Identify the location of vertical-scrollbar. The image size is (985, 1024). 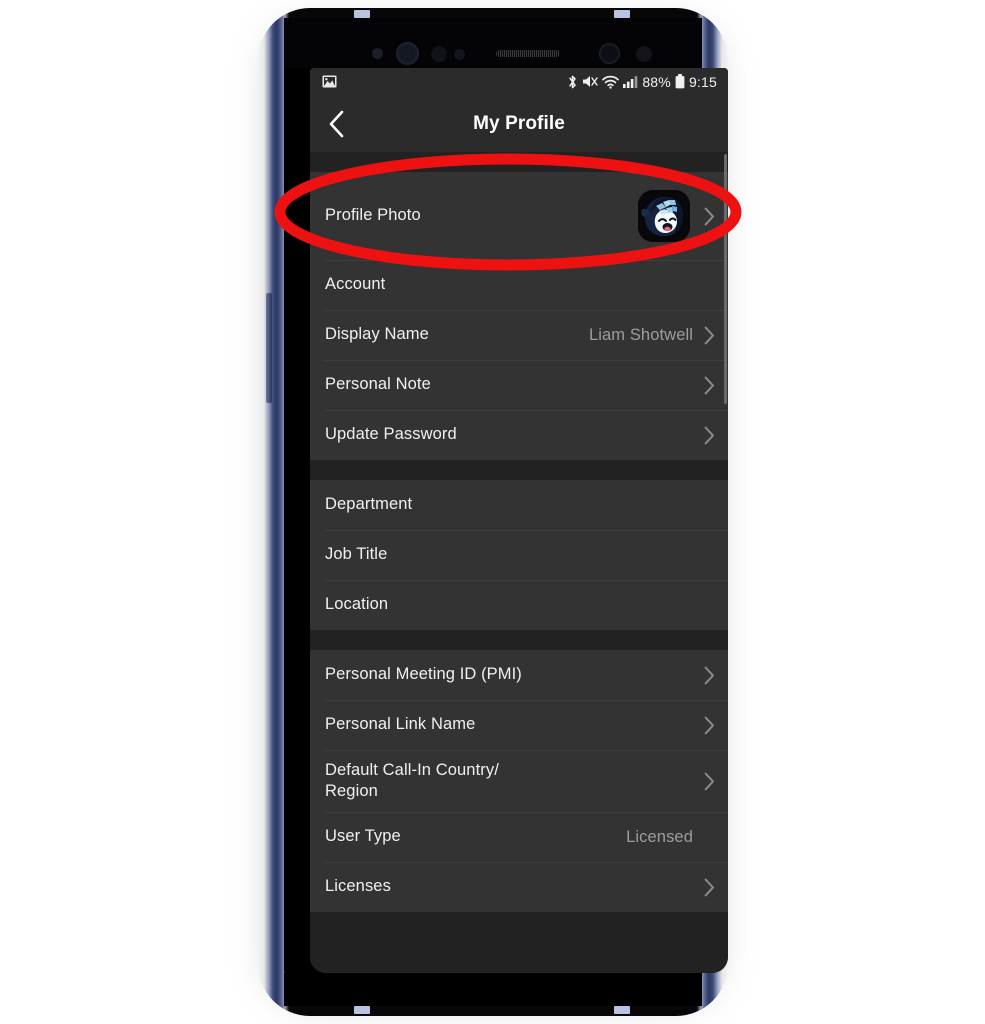
(725, 279).